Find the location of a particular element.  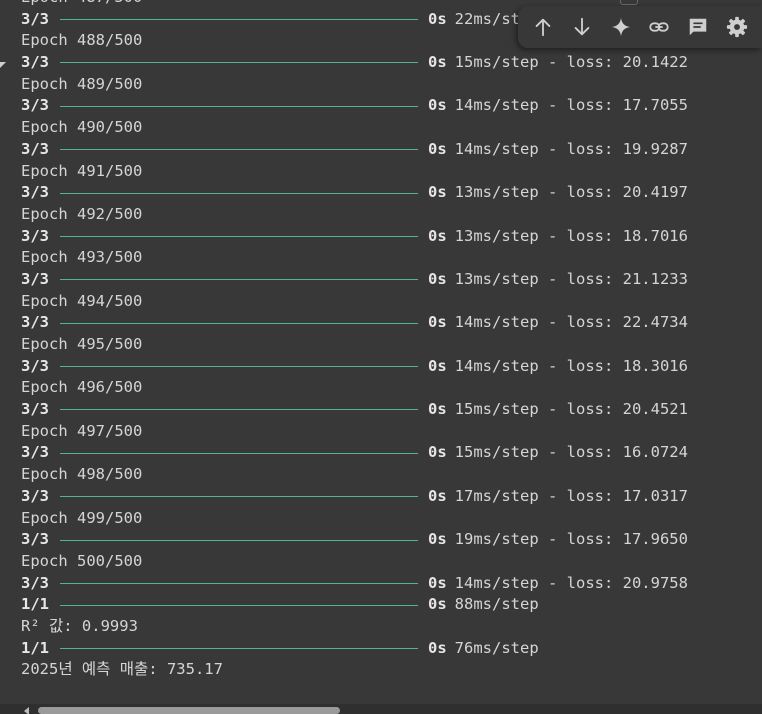

gear-icon is located at coordinates (736, 27).